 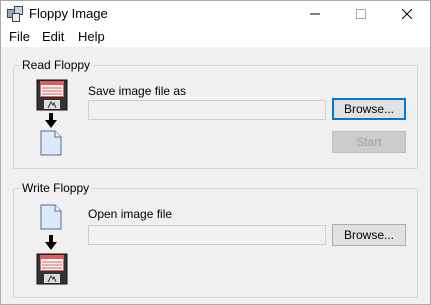 I want to click on title-bar: Floppy Image, so click(x=215, y=14).